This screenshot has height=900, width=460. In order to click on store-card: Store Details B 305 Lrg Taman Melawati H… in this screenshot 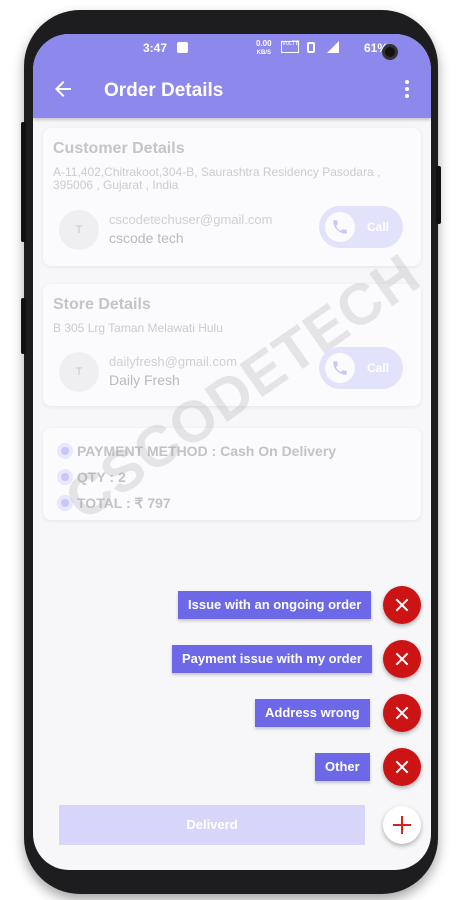, I will do `click(232, 345)`.